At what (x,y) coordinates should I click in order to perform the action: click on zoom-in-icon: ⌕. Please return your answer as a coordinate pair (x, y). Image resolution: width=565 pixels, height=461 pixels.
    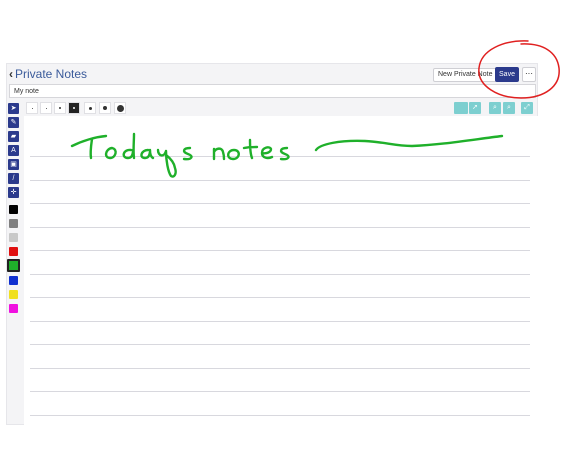
    Looking at the image, I should click on (495, 108).